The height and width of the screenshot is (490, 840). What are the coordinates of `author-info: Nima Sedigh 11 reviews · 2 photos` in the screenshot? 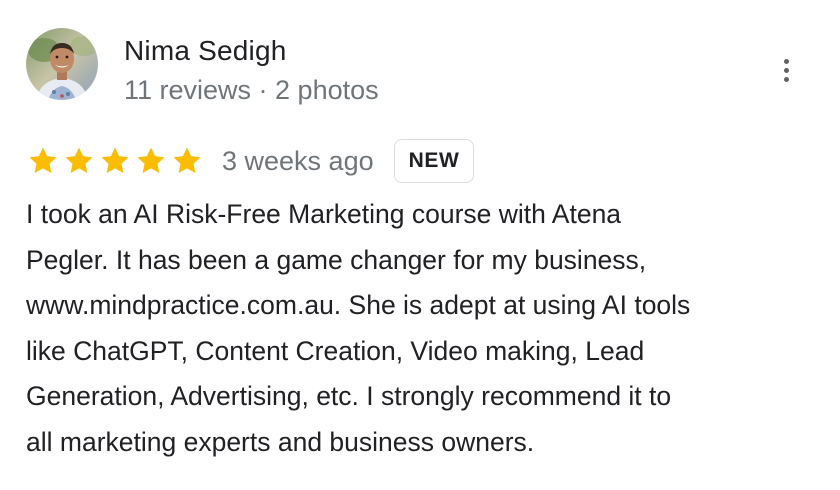 It's located at (251, 70).